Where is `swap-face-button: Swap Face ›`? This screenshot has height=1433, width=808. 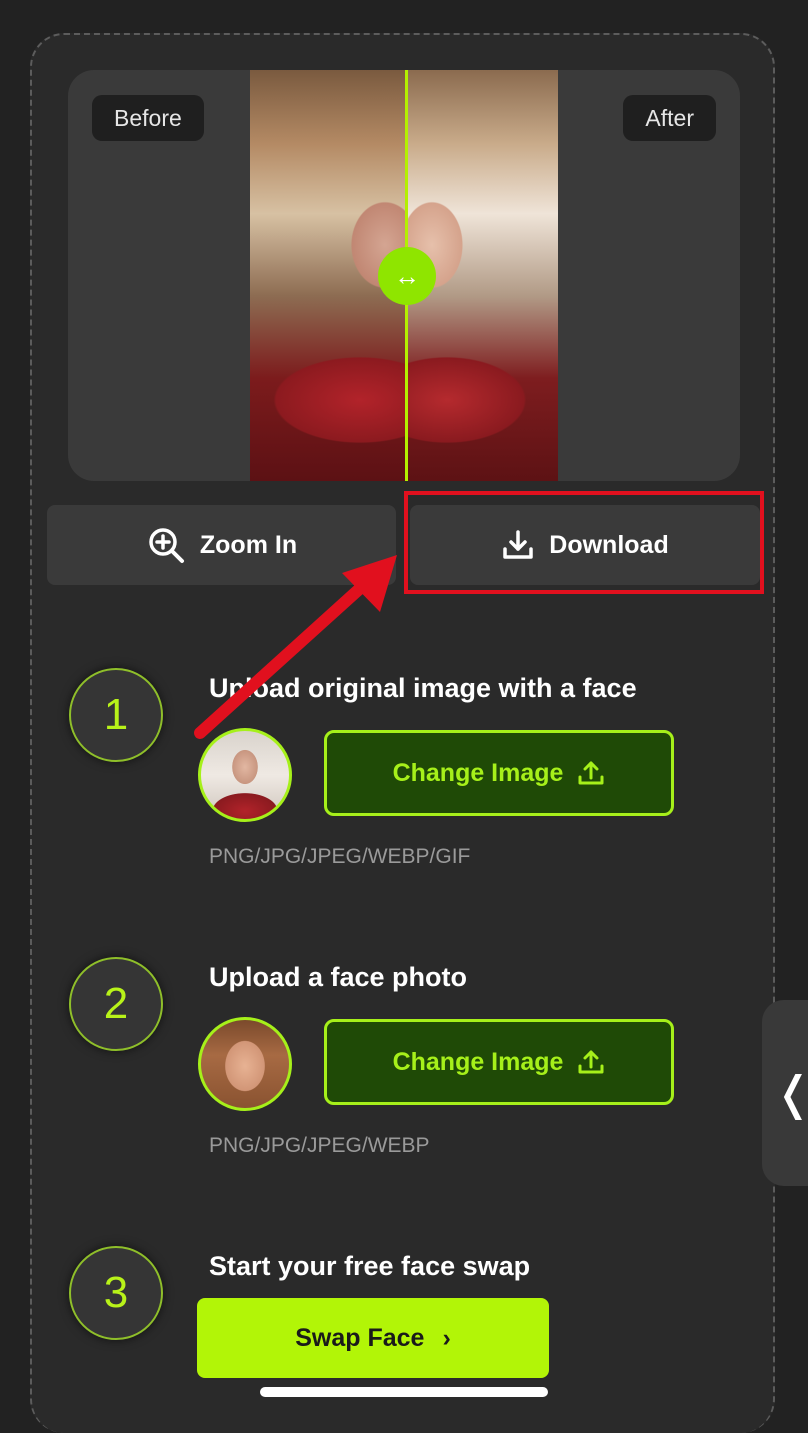 swap-face-button: Swap Face › is located at coordinates (373, 1338).